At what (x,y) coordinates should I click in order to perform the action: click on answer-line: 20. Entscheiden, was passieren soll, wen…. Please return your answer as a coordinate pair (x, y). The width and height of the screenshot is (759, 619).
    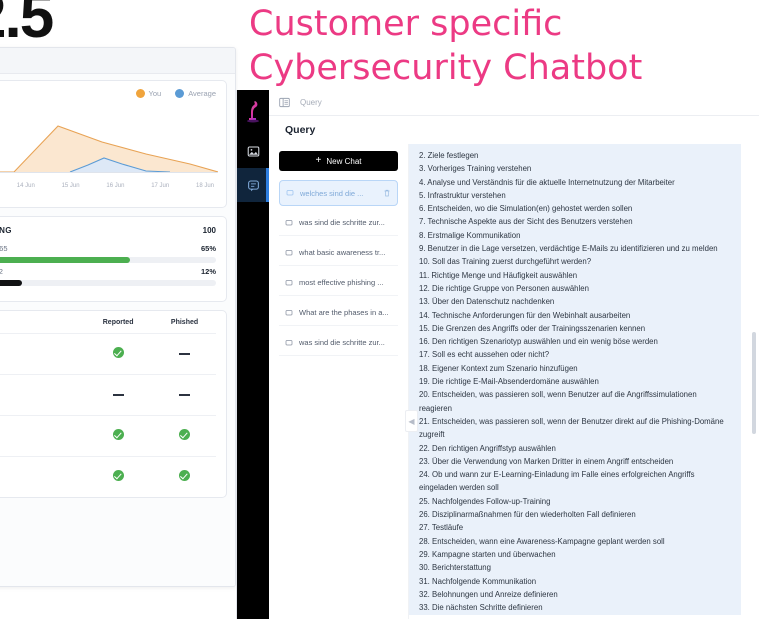
    Looking at the image, I should click on (558, 401).